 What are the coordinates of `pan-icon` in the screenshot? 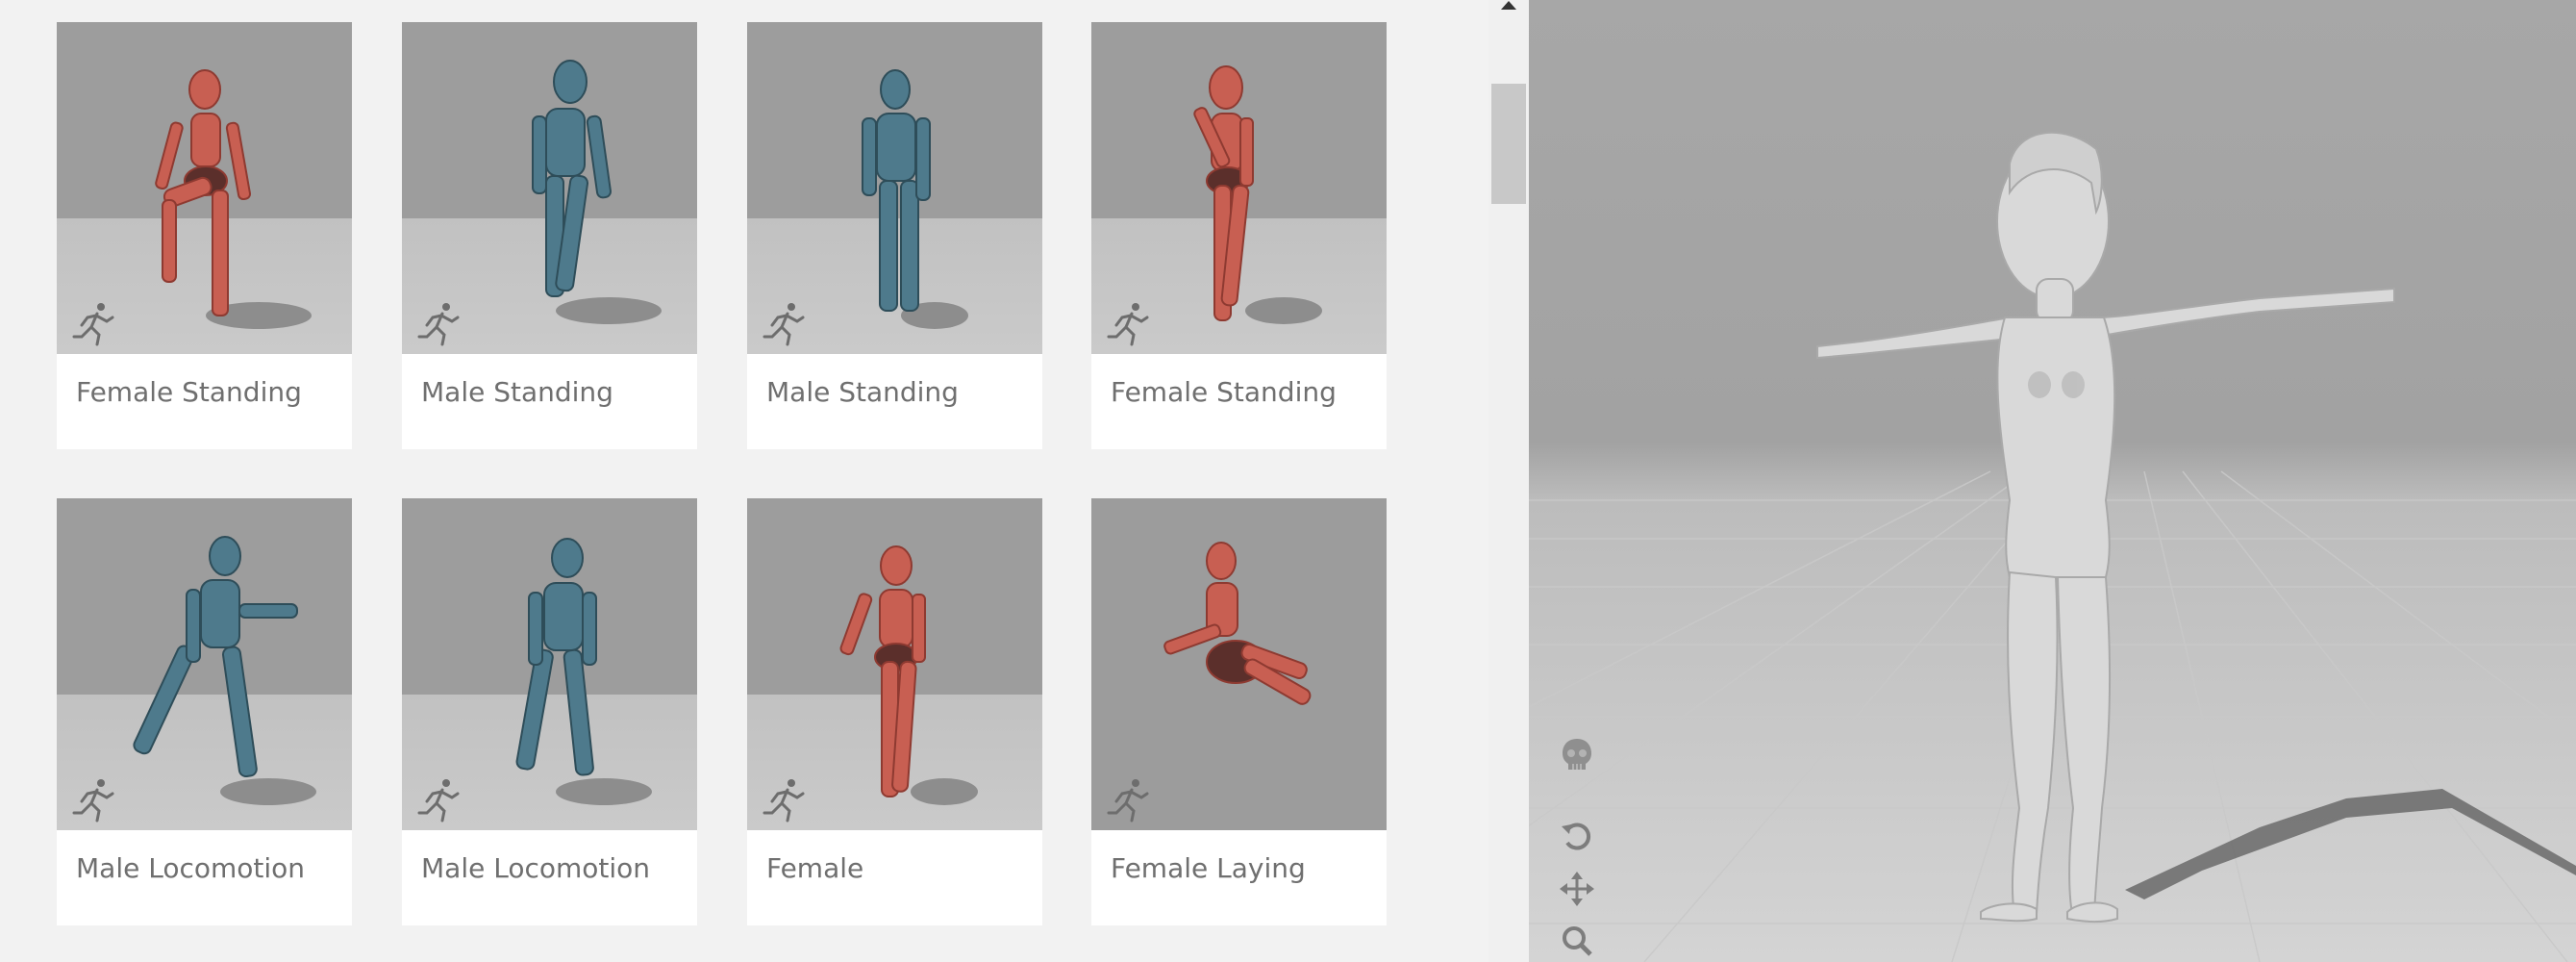 It's located at (1577, 889).